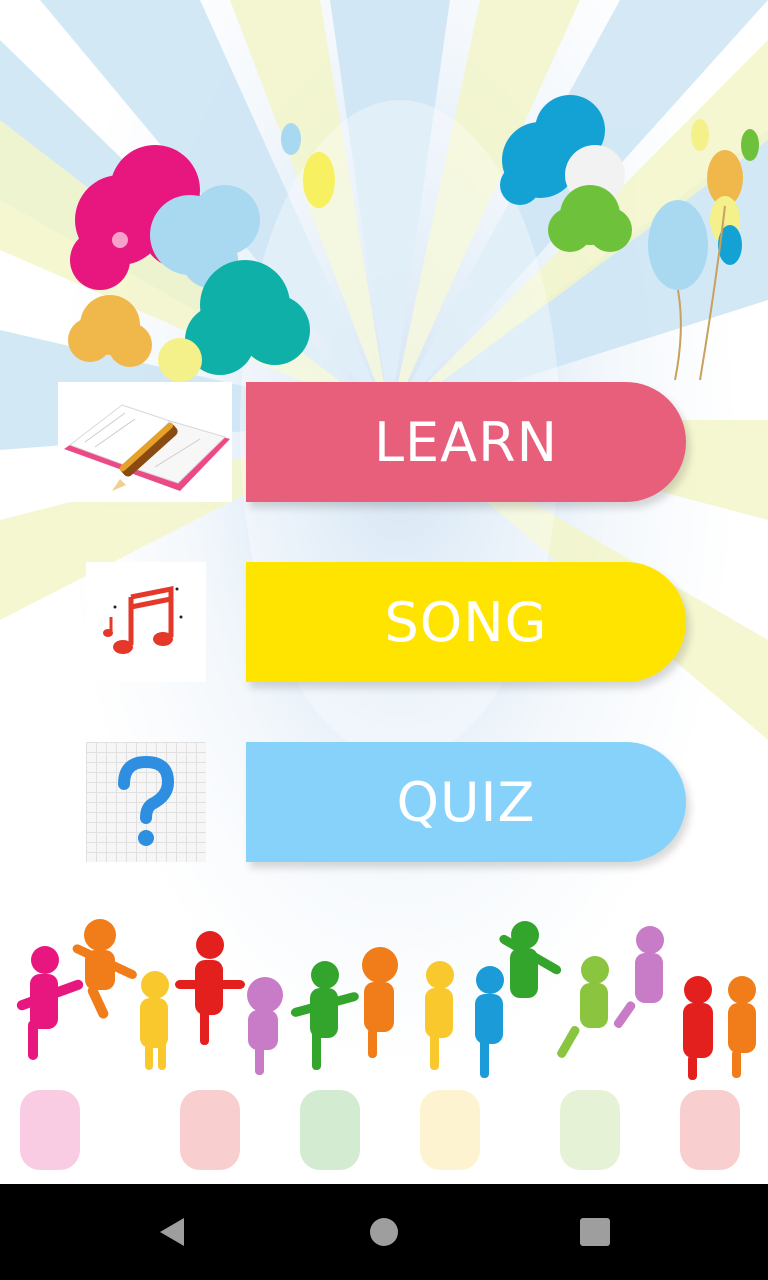 The height and width of the screenshot is (1280, 768). What do you see at coordinates (384, 1232) in the screenshot?
I see `home-icon` at bounding box center [384, 1232].